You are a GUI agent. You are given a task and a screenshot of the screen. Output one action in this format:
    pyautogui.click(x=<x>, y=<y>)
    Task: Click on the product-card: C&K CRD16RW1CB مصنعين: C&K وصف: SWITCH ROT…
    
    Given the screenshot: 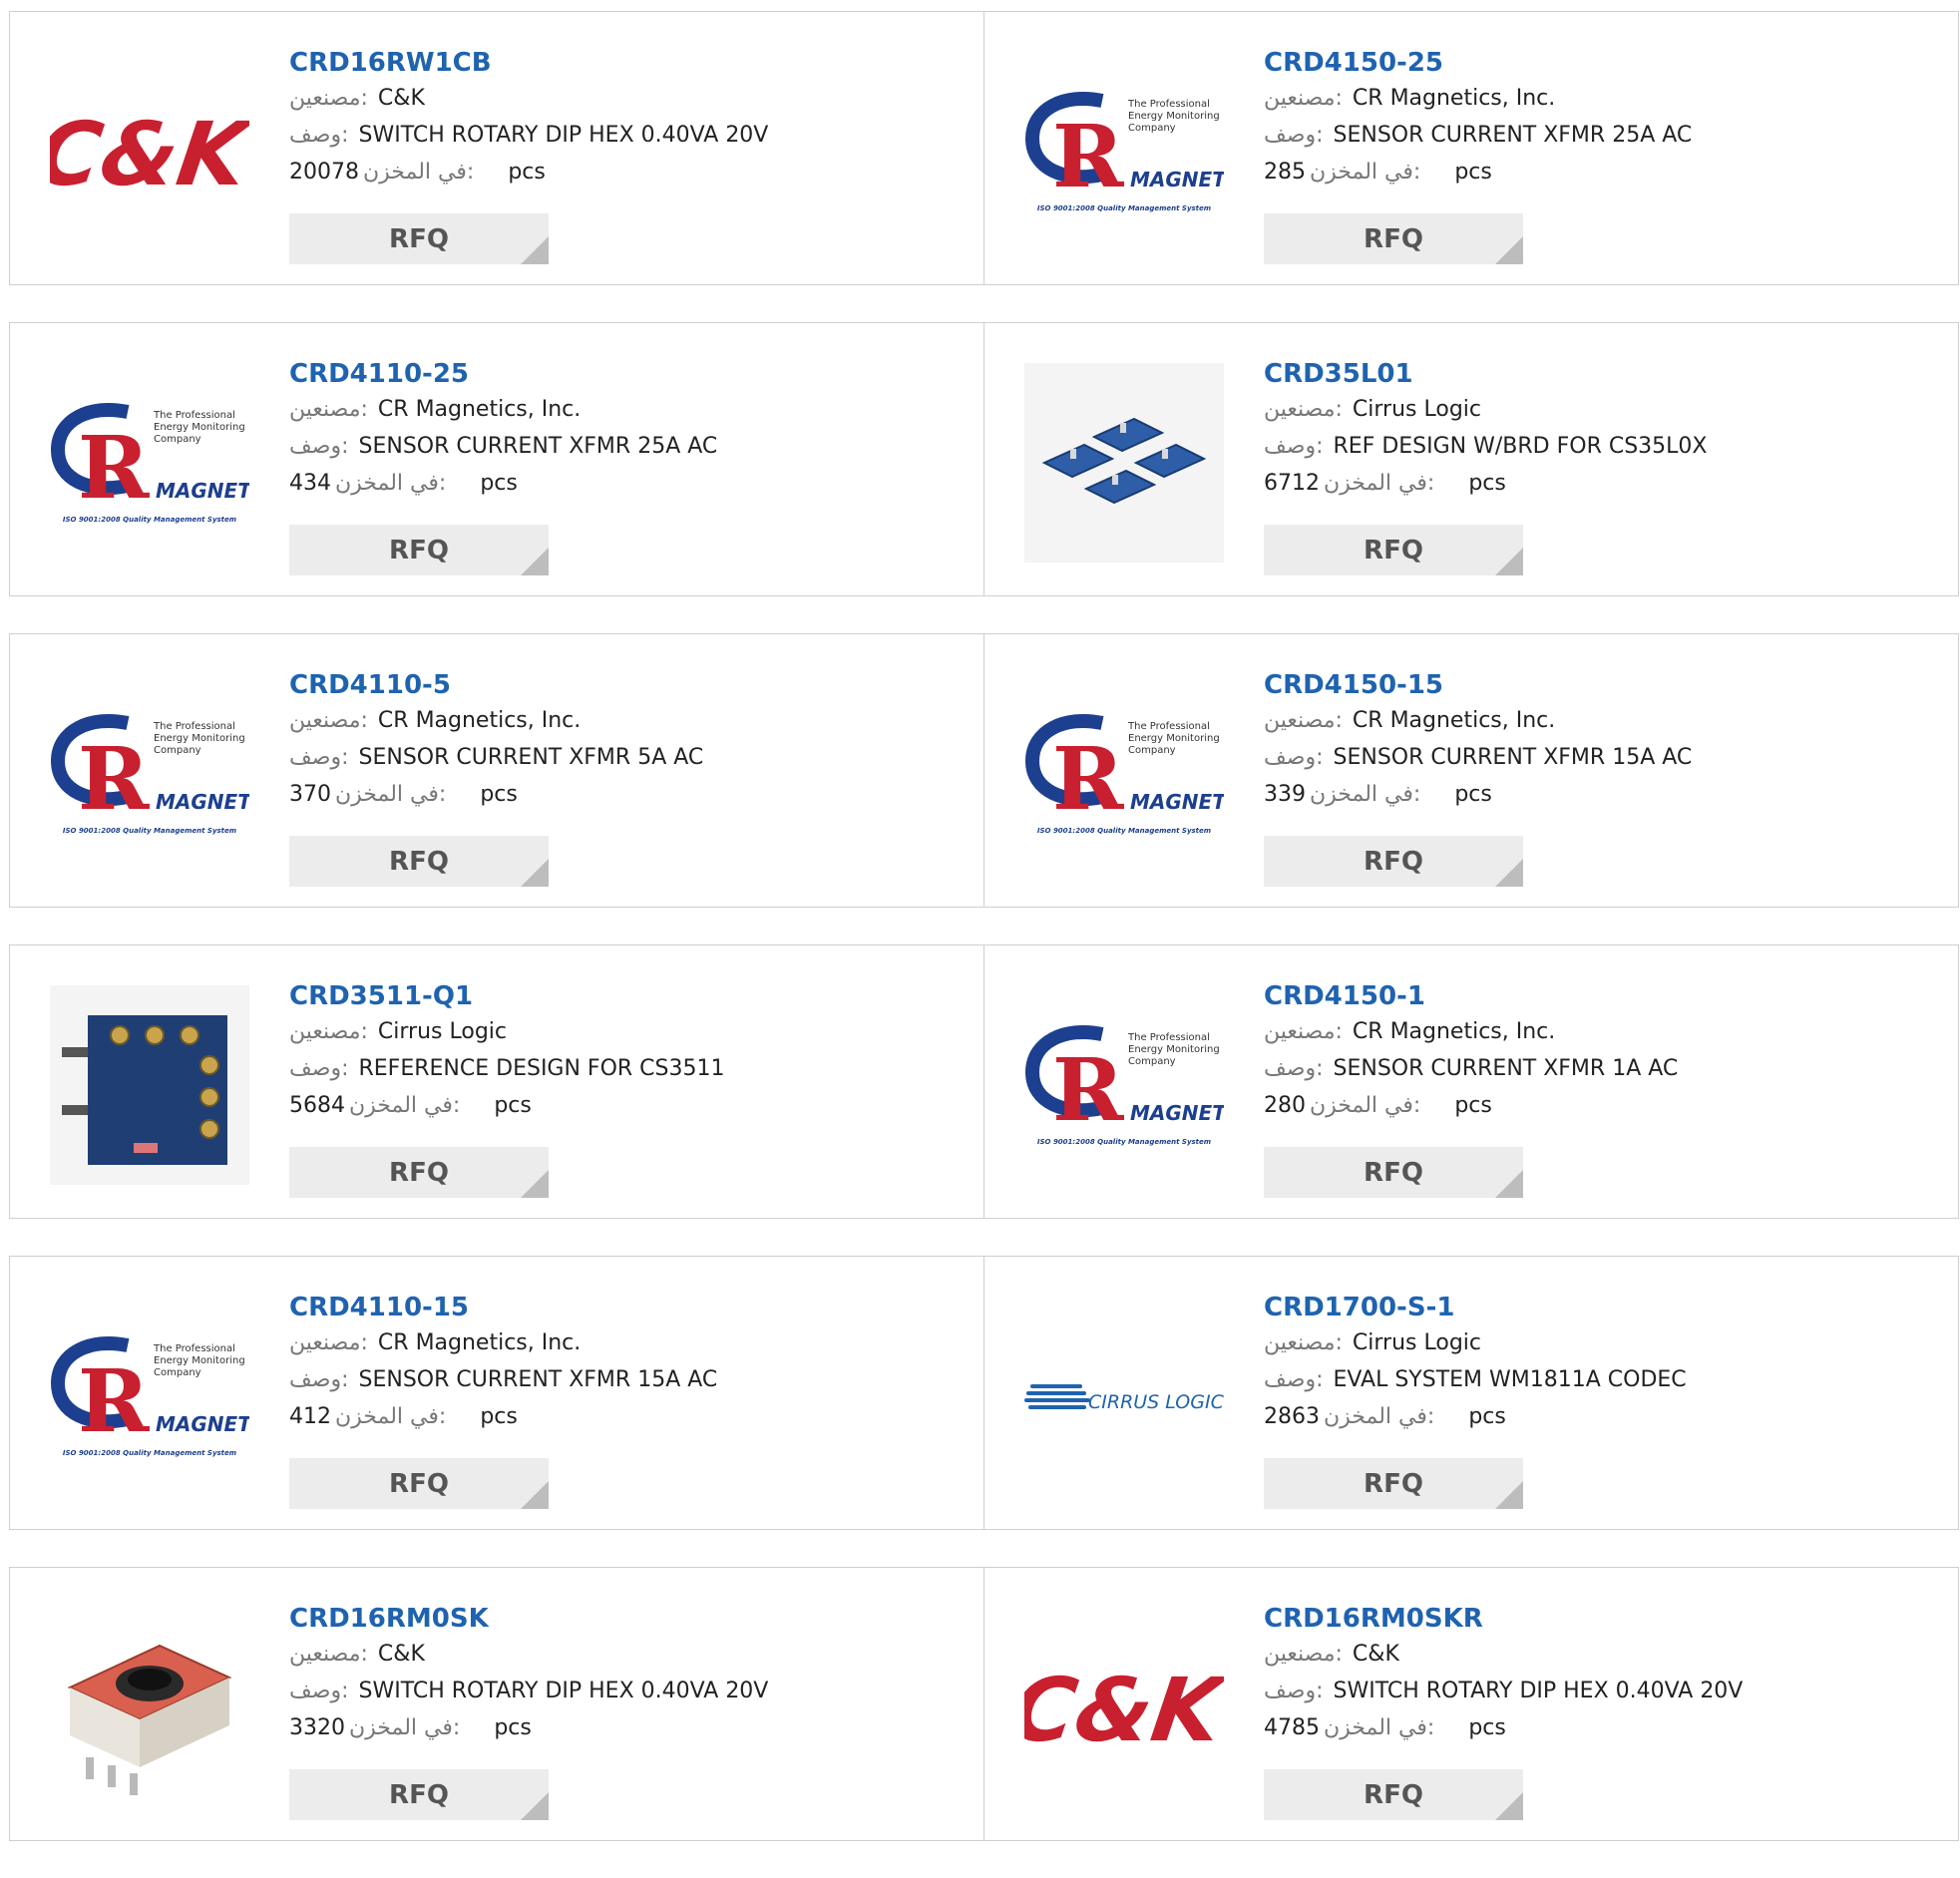 What is the action you would take?
    pyautogui.click(x=497, y=148)
    